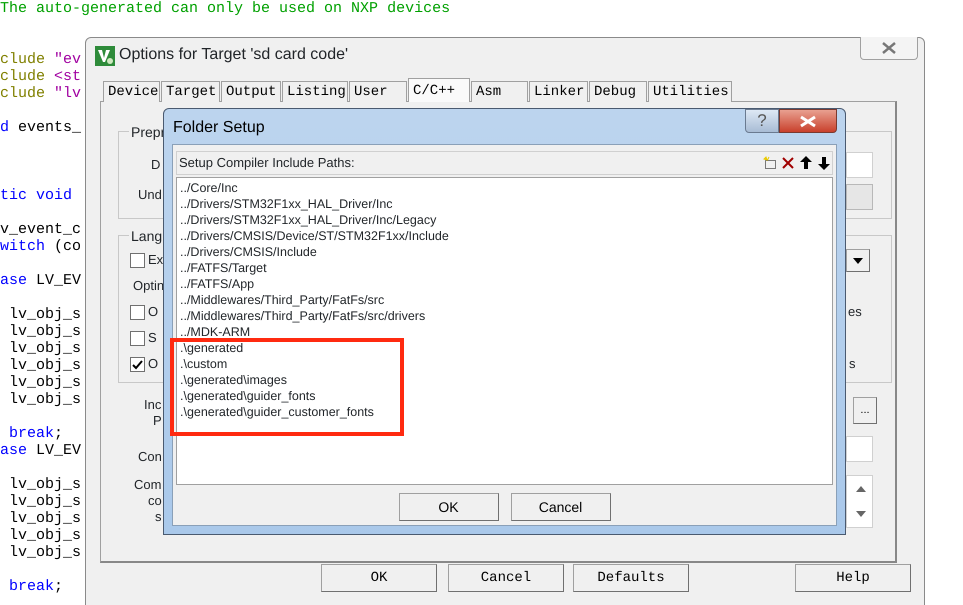 The width and height of the screenshot is (963, 605). Describe the element at coordinates (148, 286) in the screenshot. I see `field-label: Optin` at that location.